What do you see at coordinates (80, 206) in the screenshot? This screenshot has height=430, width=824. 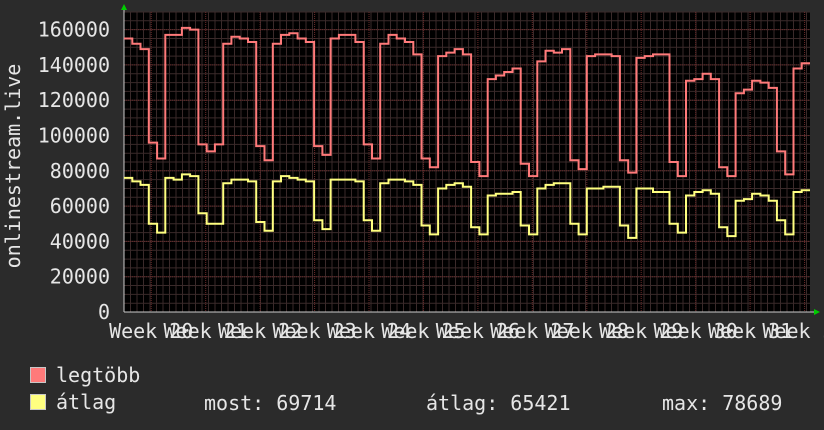 I see `y-tick-label: 60000` at bounding box center [80, 206].